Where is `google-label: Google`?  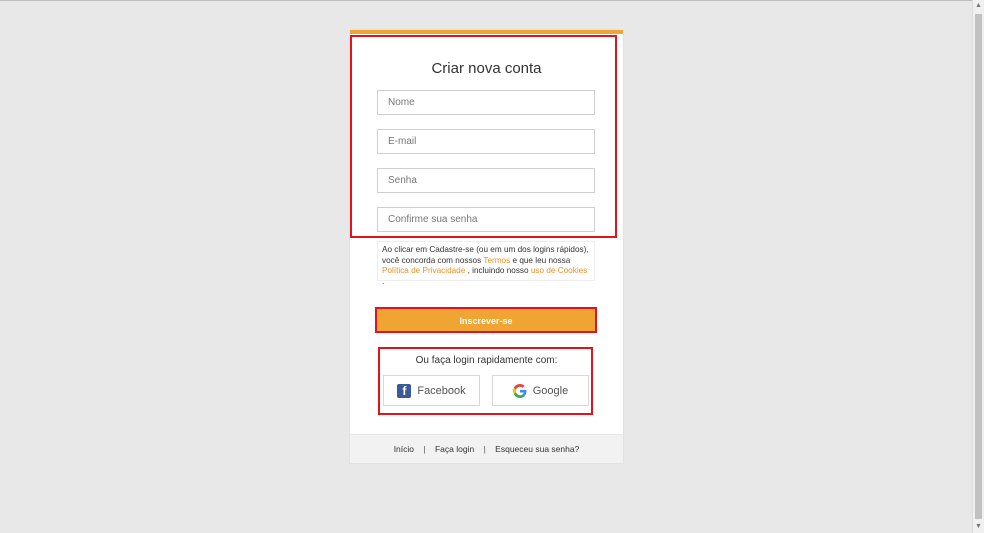
google-label: Google is located at coordinates (550, 390).